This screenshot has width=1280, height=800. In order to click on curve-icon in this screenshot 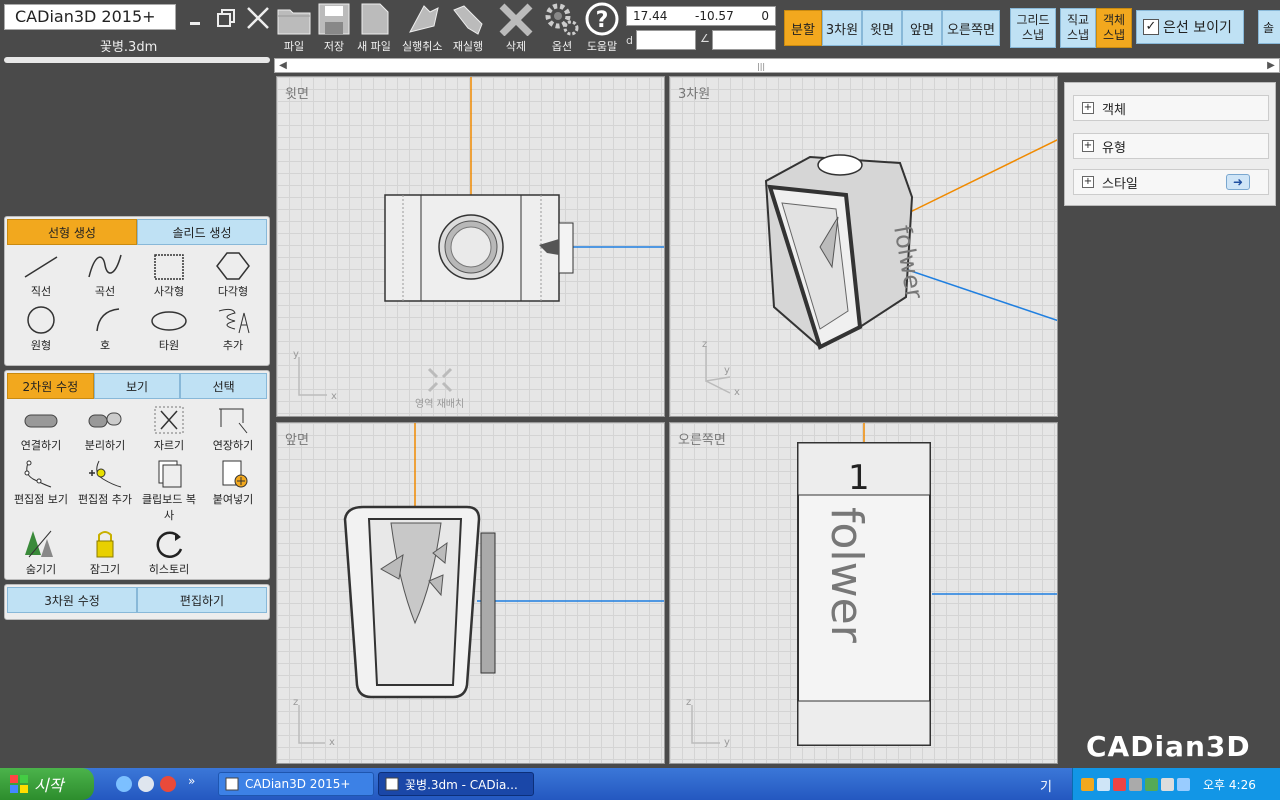, I will do `click(105, 266)`.